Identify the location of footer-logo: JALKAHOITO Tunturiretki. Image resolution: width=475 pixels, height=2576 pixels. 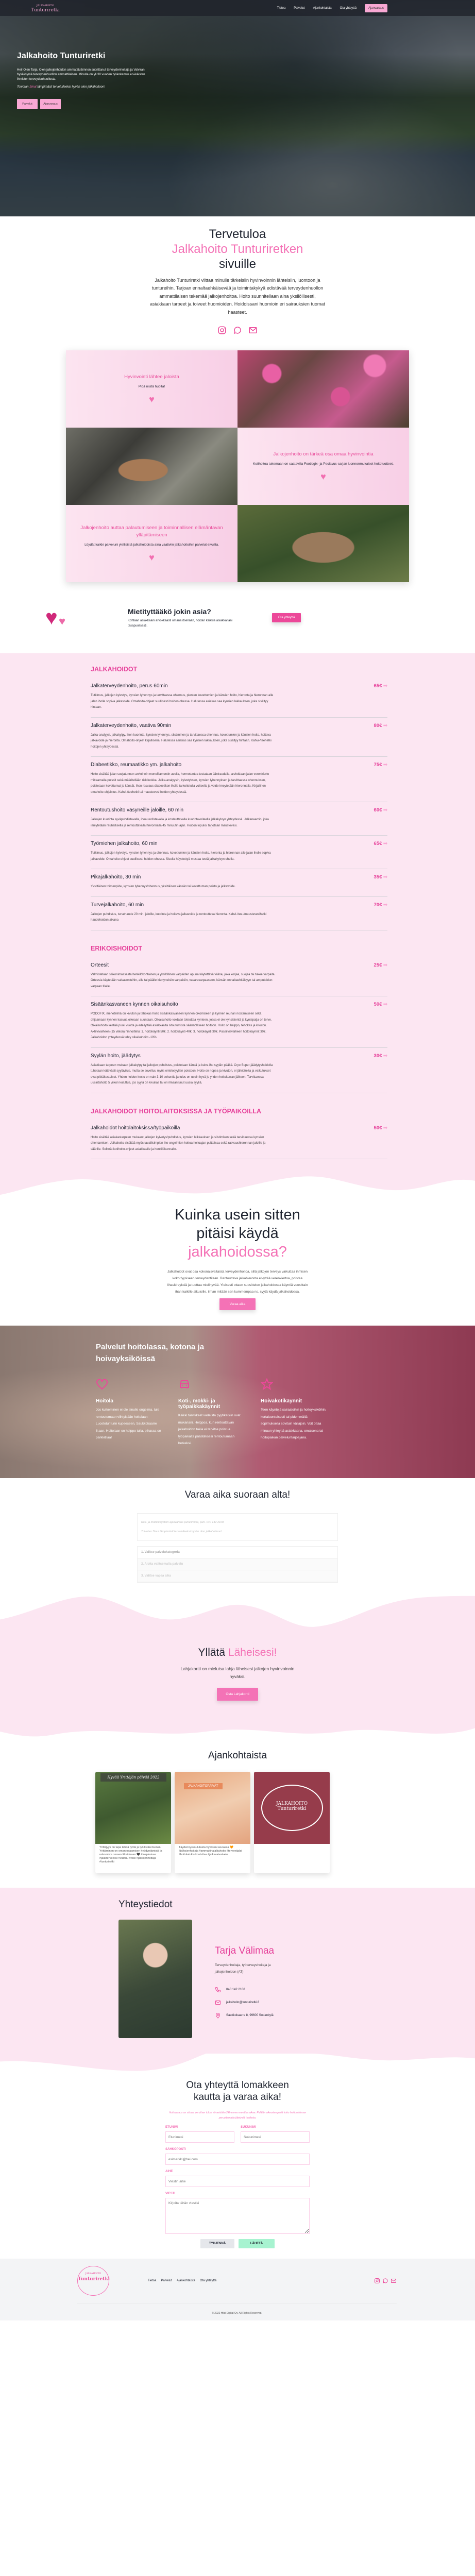
(93, 2281).